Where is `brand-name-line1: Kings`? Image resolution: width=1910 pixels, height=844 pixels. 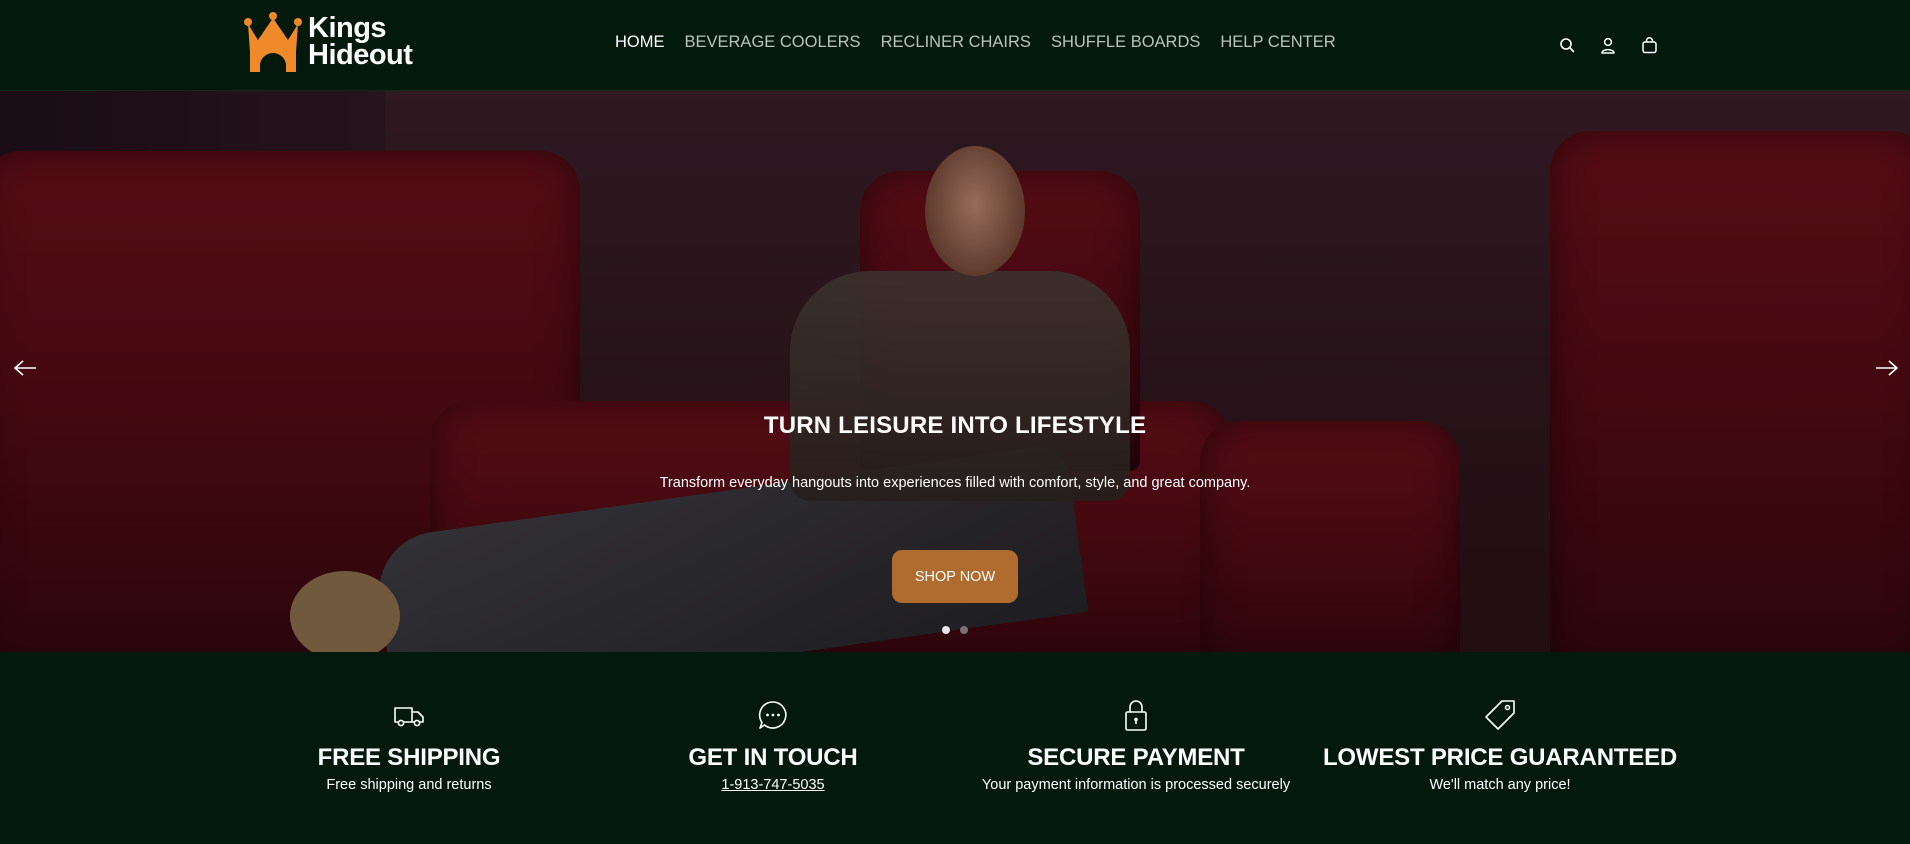 brand-name-line1: Kings is located at coordinates (347, 28).